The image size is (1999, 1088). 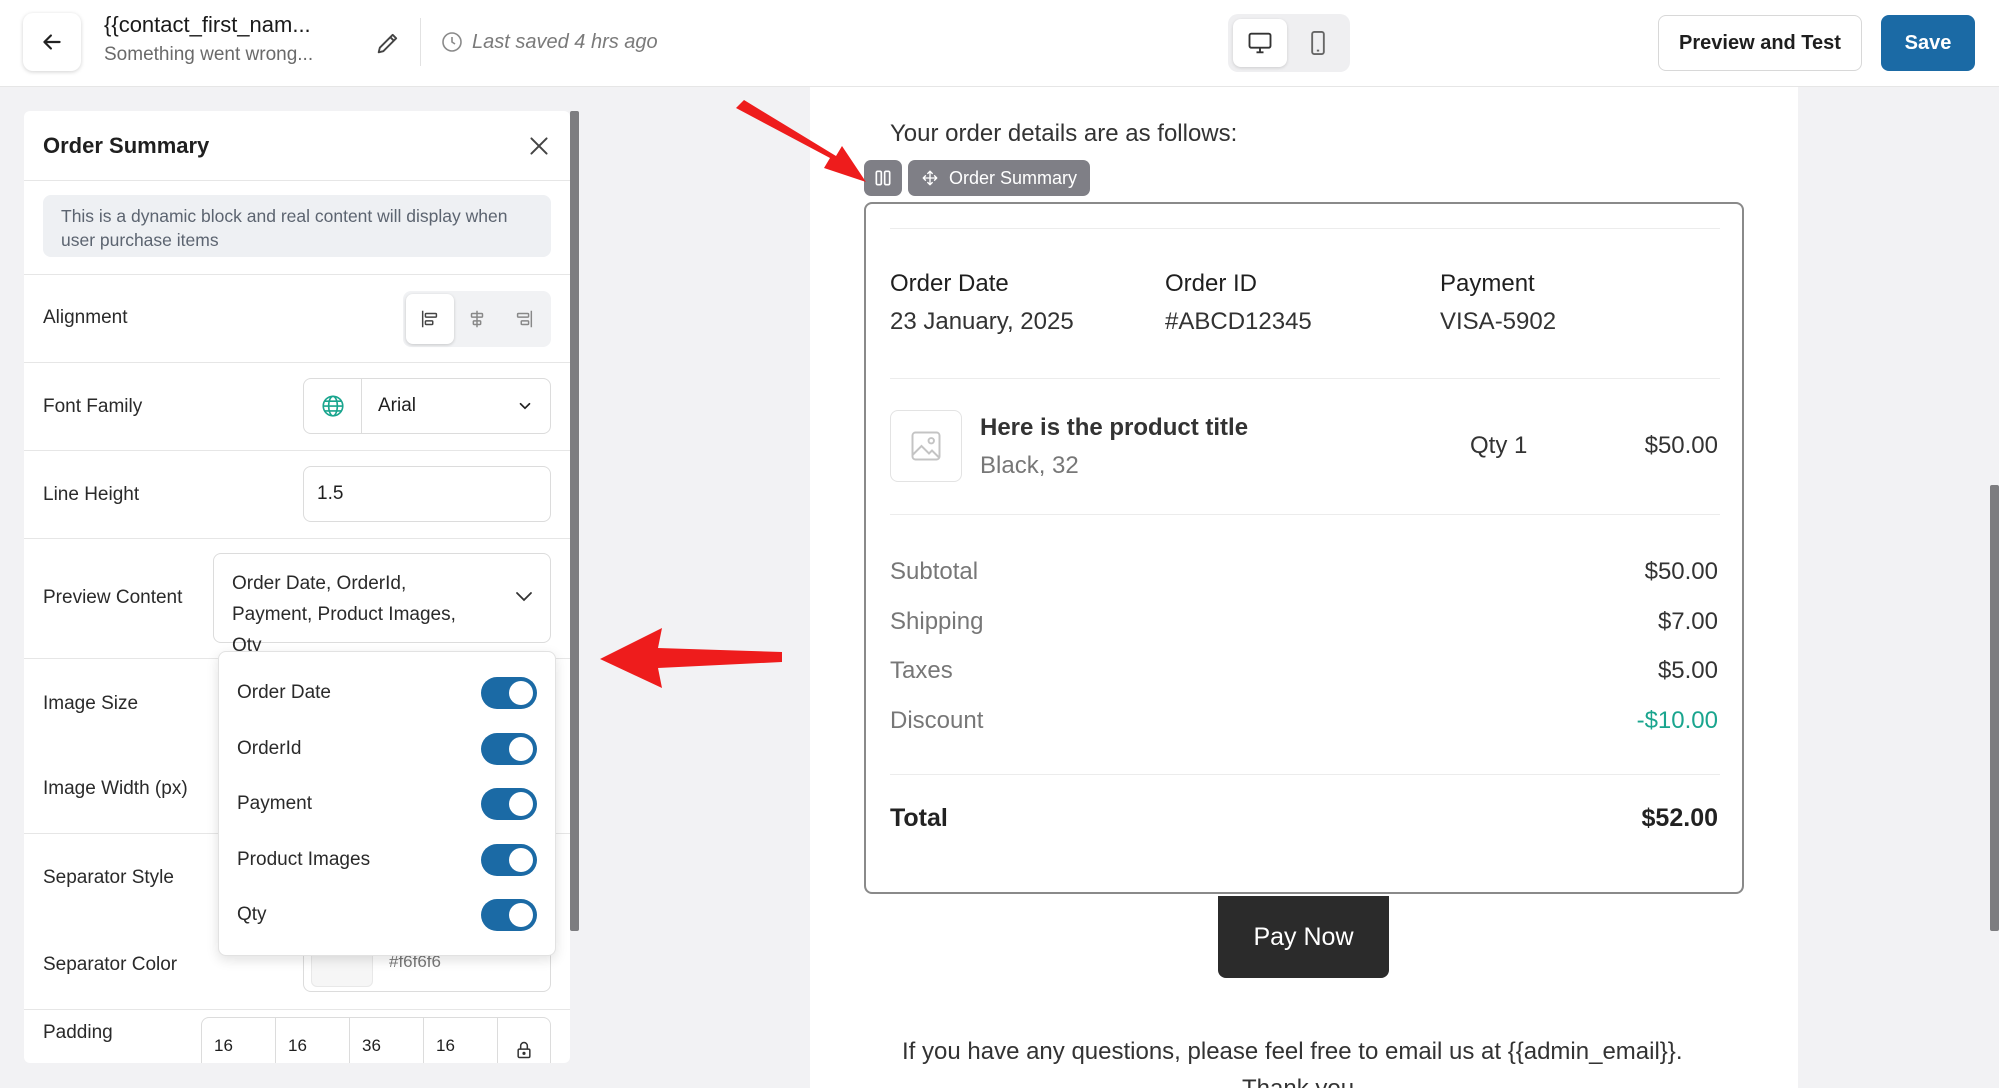 What do you see at coordinates (1289, 43) in the screenshot?
I see `device-toggle` at bounding box center [1289, 43].